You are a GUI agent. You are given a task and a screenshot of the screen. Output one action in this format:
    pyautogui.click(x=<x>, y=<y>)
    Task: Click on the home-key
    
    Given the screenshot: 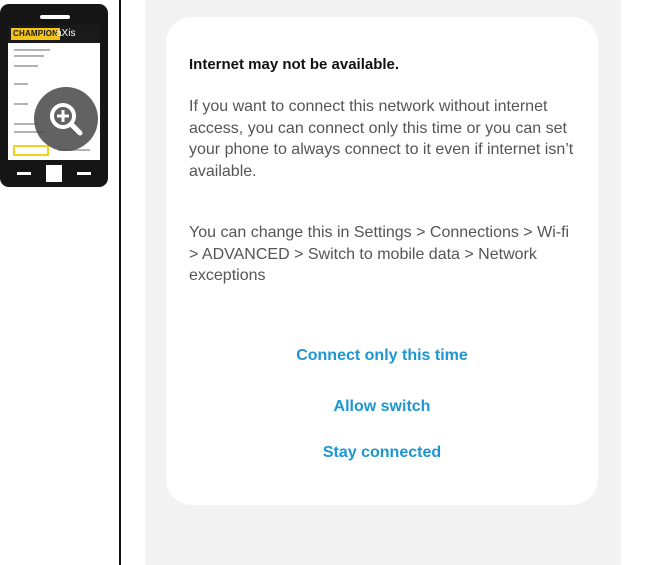 What is the action you would take?
    pyautogui.click(x=54, y=173)
    